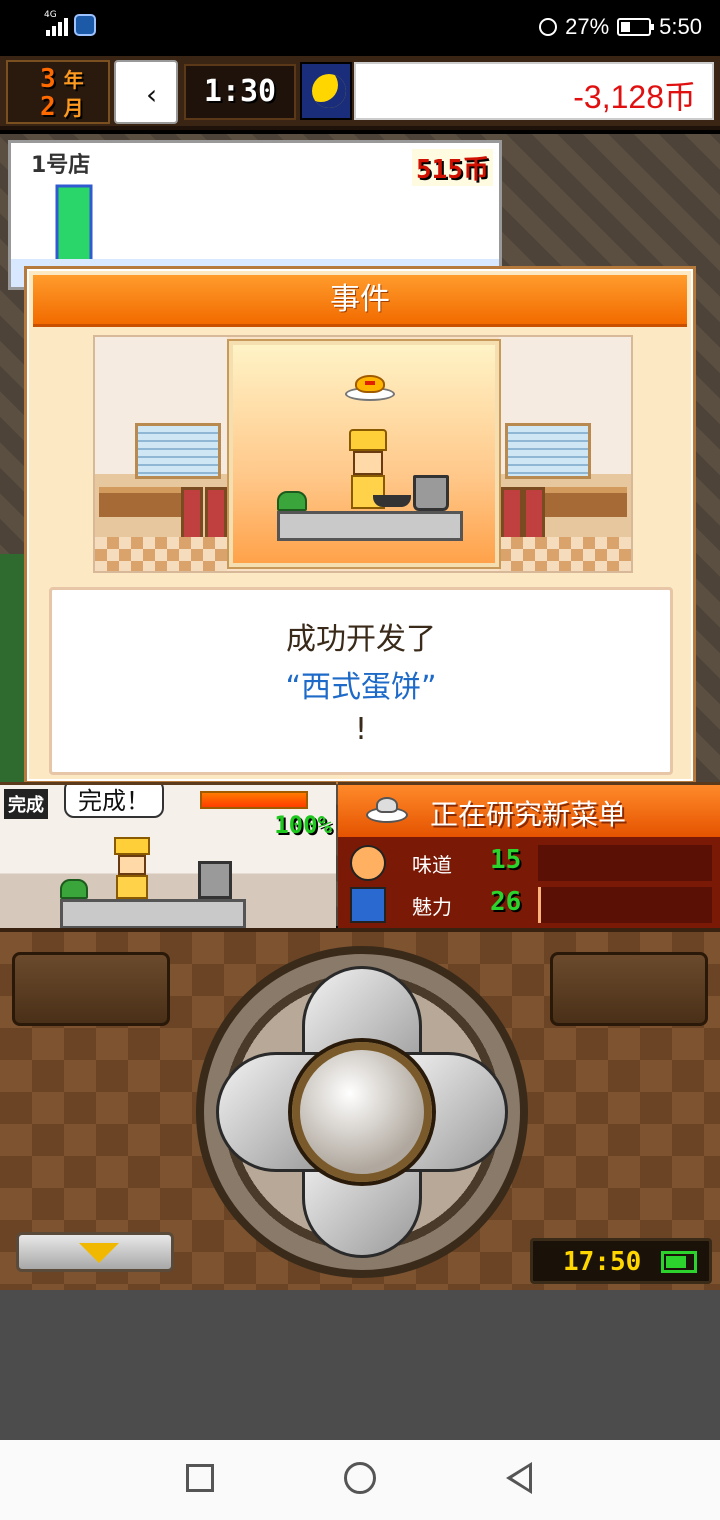 The height and width of the screenshot is (1520, 720). Describe the element at coordinates (326, 91) in the screenshot. I see `night-moon-icon` at that location.